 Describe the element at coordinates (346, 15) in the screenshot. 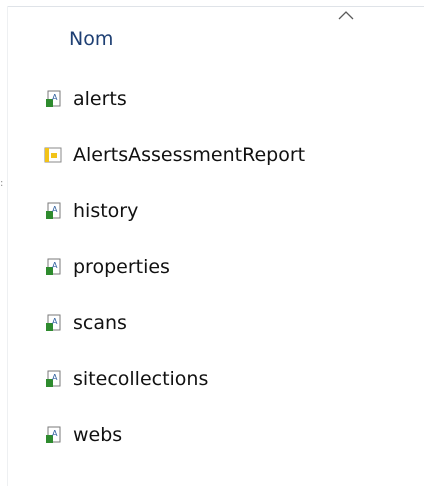

I see `sort-ascending-icon` at that location.